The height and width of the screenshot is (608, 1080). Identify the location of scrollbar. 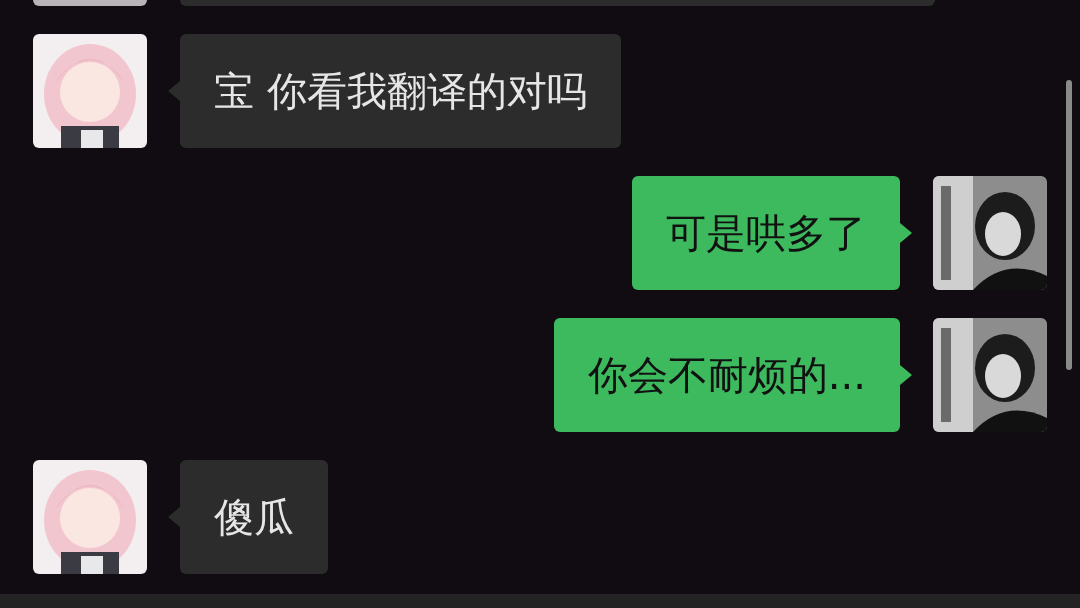
(1069, 225).